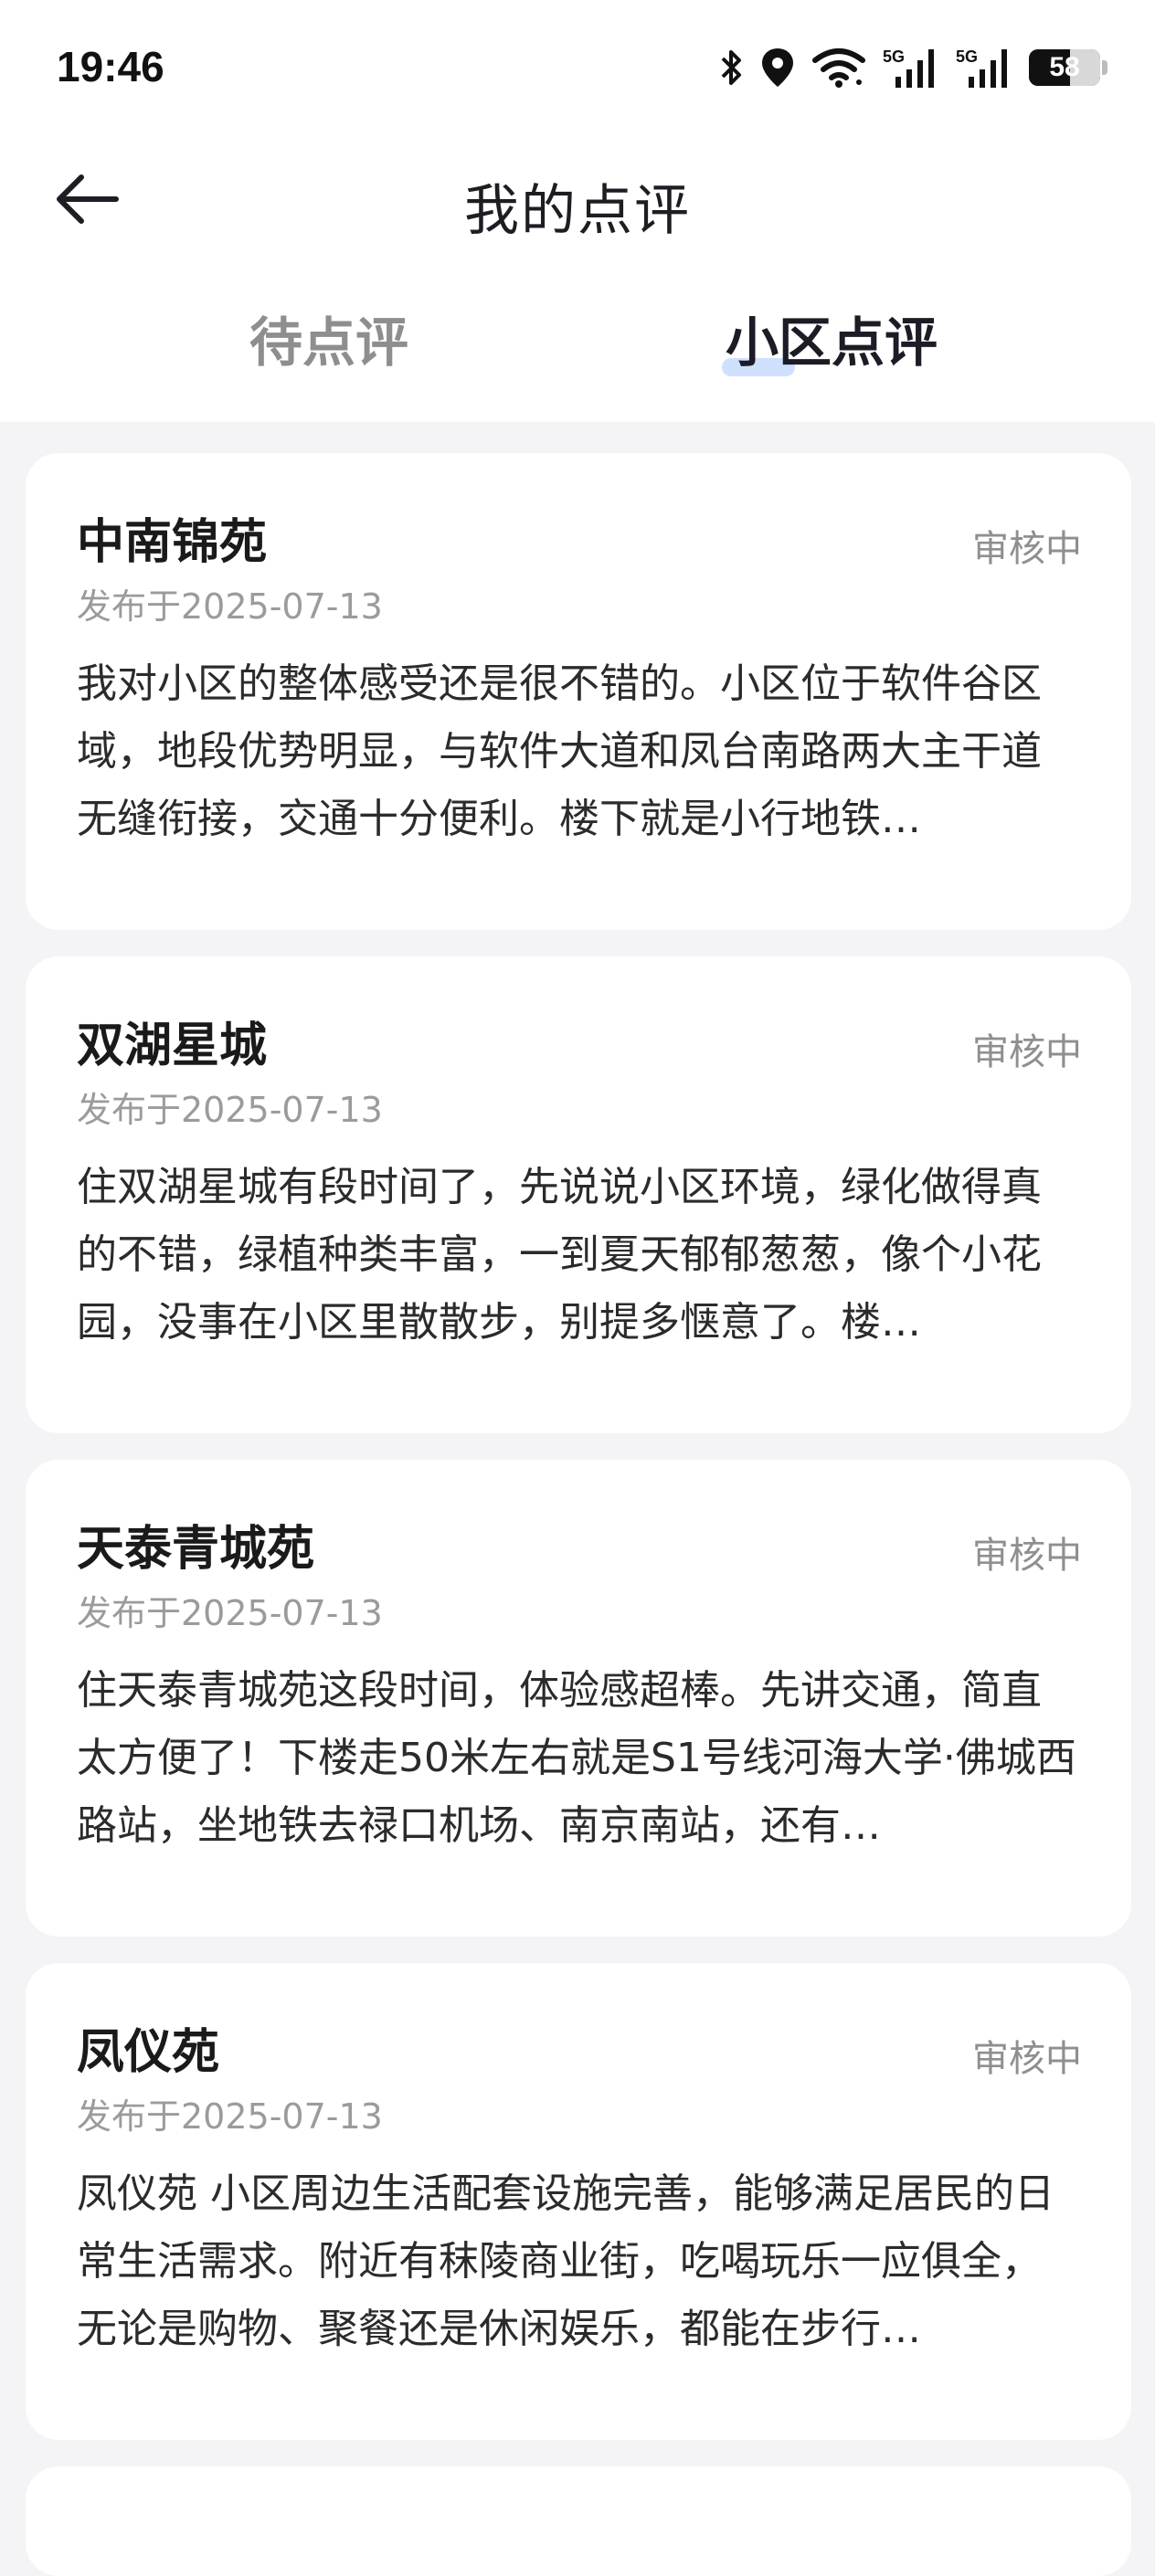  What do you see at coordinates (984, 68) in the screenshot?
I see `signal-5g-icon-2: 5G` at bounding box center [984, 68].